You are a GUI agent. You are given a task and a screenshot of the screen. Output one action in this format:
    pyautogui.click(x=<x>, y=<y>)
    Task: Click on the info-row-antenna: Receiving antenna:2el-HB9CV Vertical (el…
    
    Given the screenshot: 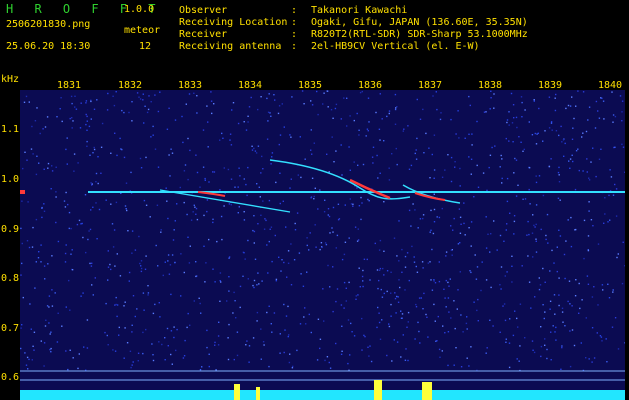 What is the action you would take?
    pyautogui.click(x=329, y=46)
    